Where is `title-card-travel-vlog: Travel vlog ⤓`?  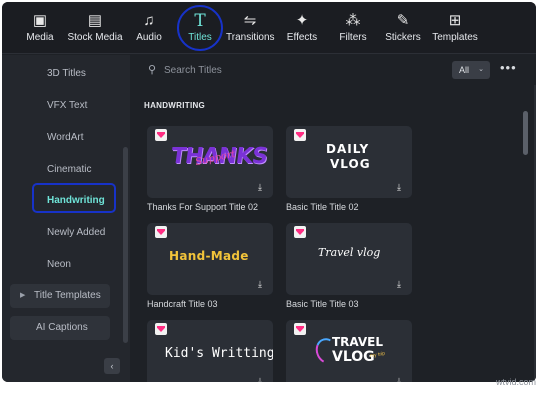 title-card-travel-vlog: Travel vlog ⤓ is located at coordinates (349, 259).